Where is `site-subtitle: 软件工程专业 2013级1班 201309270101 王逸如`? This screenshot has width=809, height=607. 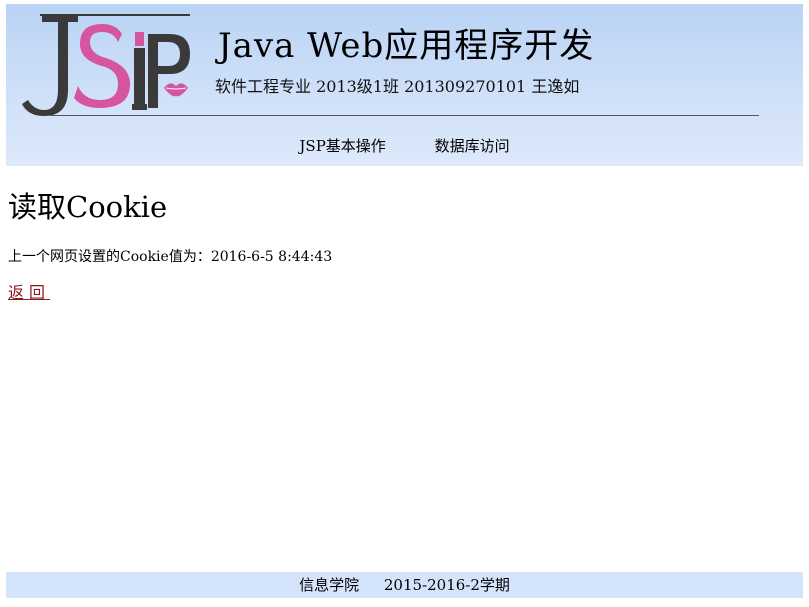
site-subtitle: 软件工程专业 2013级1班 201309270101 王逸如 is located at coordinates (397, 86).